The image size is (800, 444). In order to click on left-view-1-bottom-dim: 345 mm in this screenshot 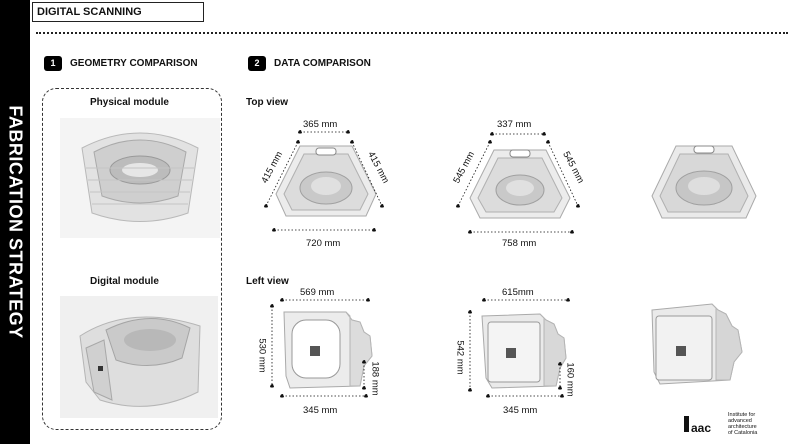, I will do `click(320, 410)`.